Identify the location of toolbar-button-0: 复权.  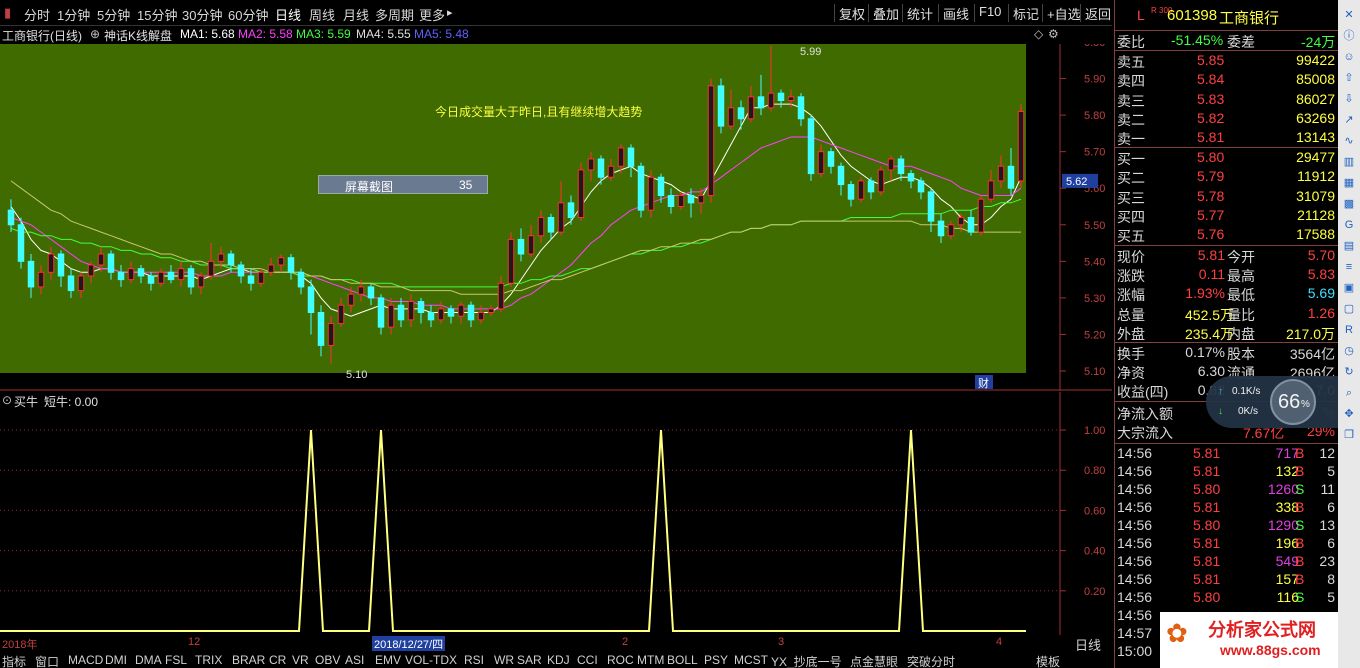
(851, 13).